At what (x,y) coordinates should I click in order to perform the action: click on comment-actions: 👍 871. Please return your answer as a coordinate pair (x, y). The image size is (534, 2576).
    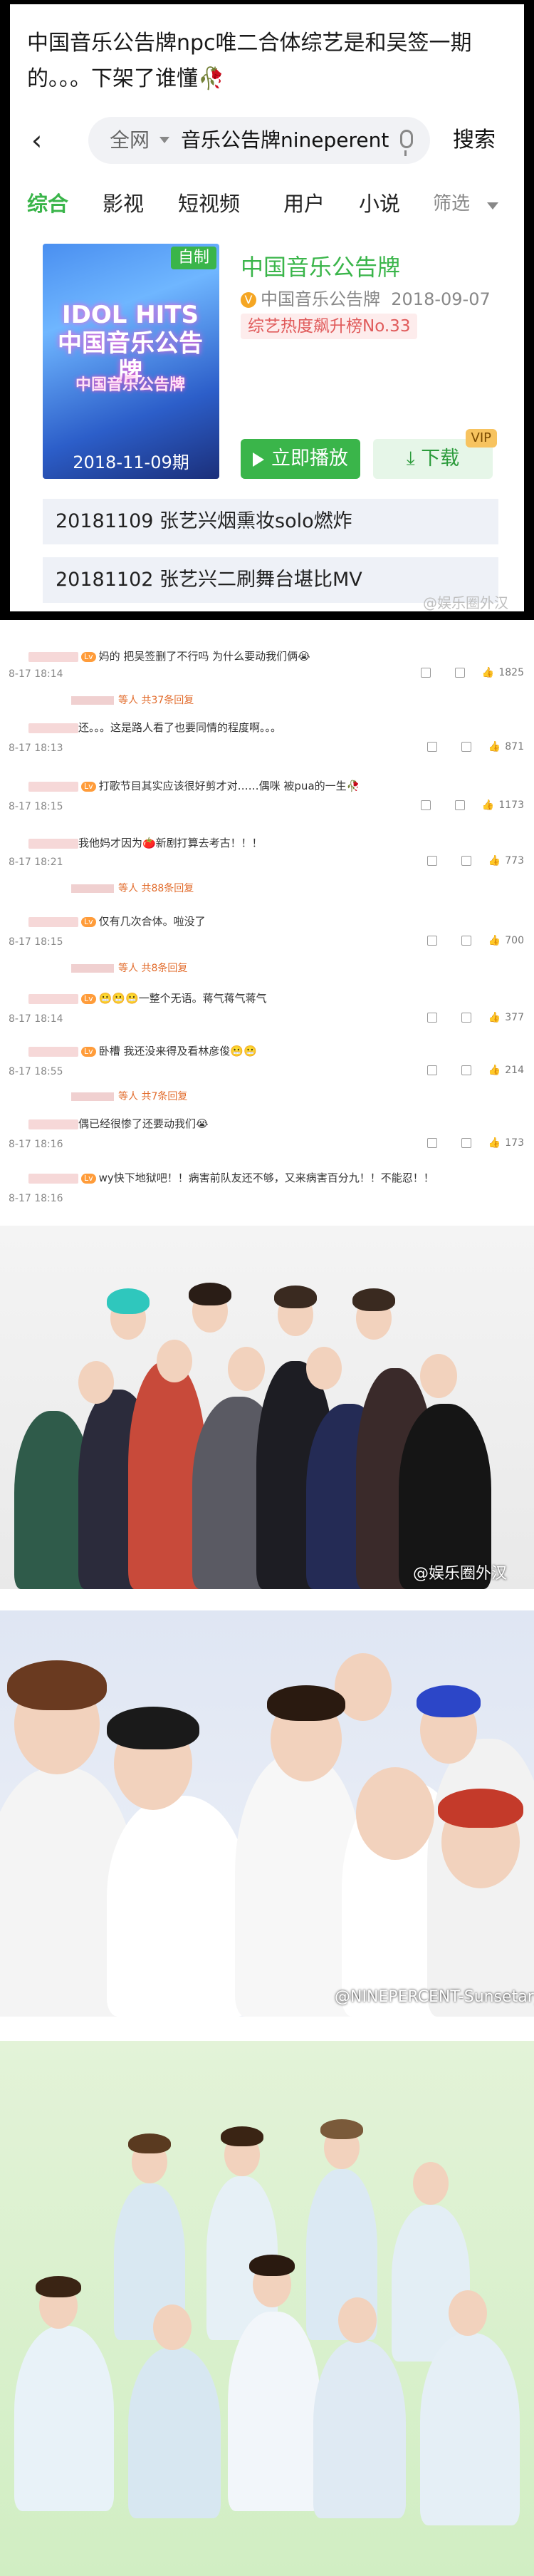
    Looking at the image, I should click on (472, 747).